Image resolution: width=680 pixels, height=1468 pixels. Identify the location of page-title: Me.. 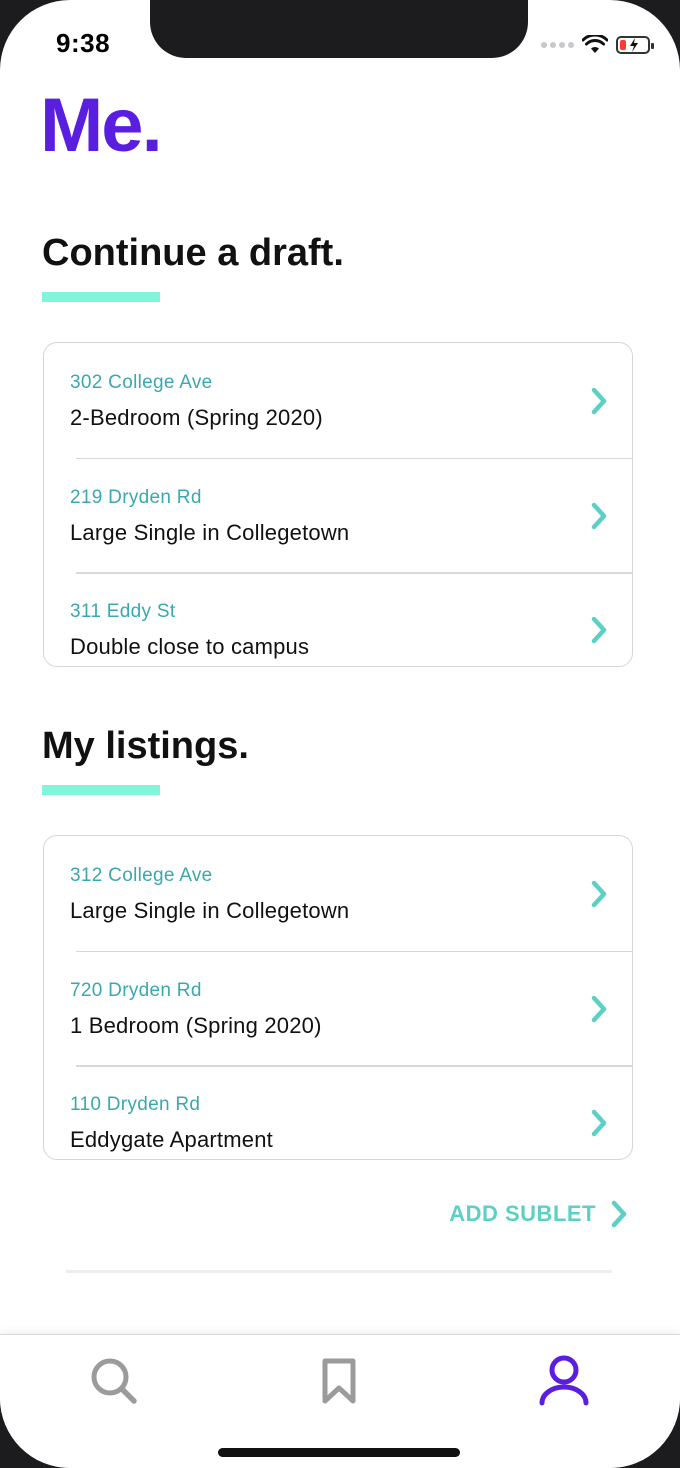
(101, 125).